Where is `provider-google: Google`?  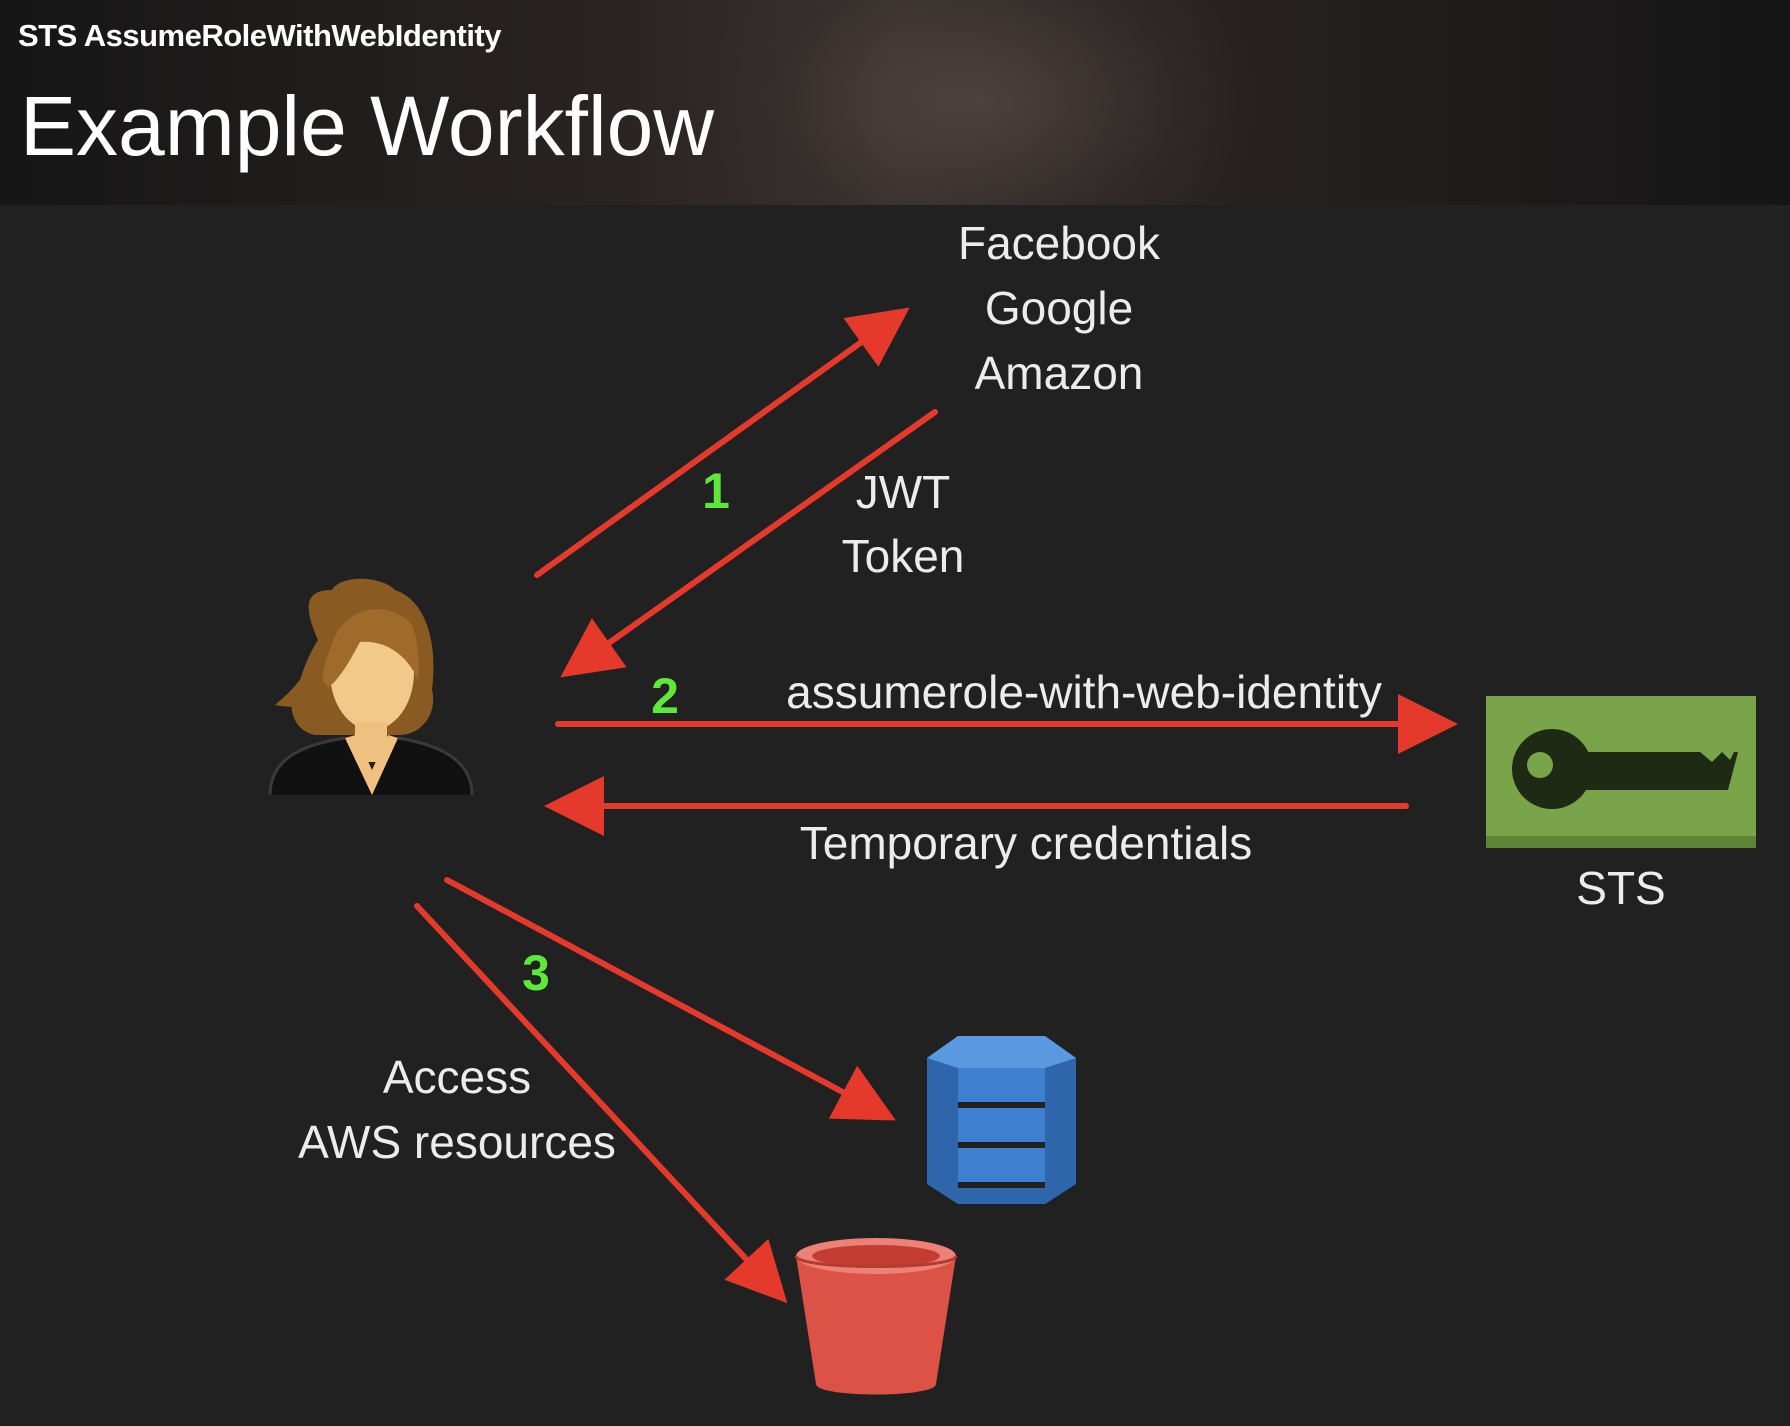 provider-google: Google is located at coordinates (1059, 308).